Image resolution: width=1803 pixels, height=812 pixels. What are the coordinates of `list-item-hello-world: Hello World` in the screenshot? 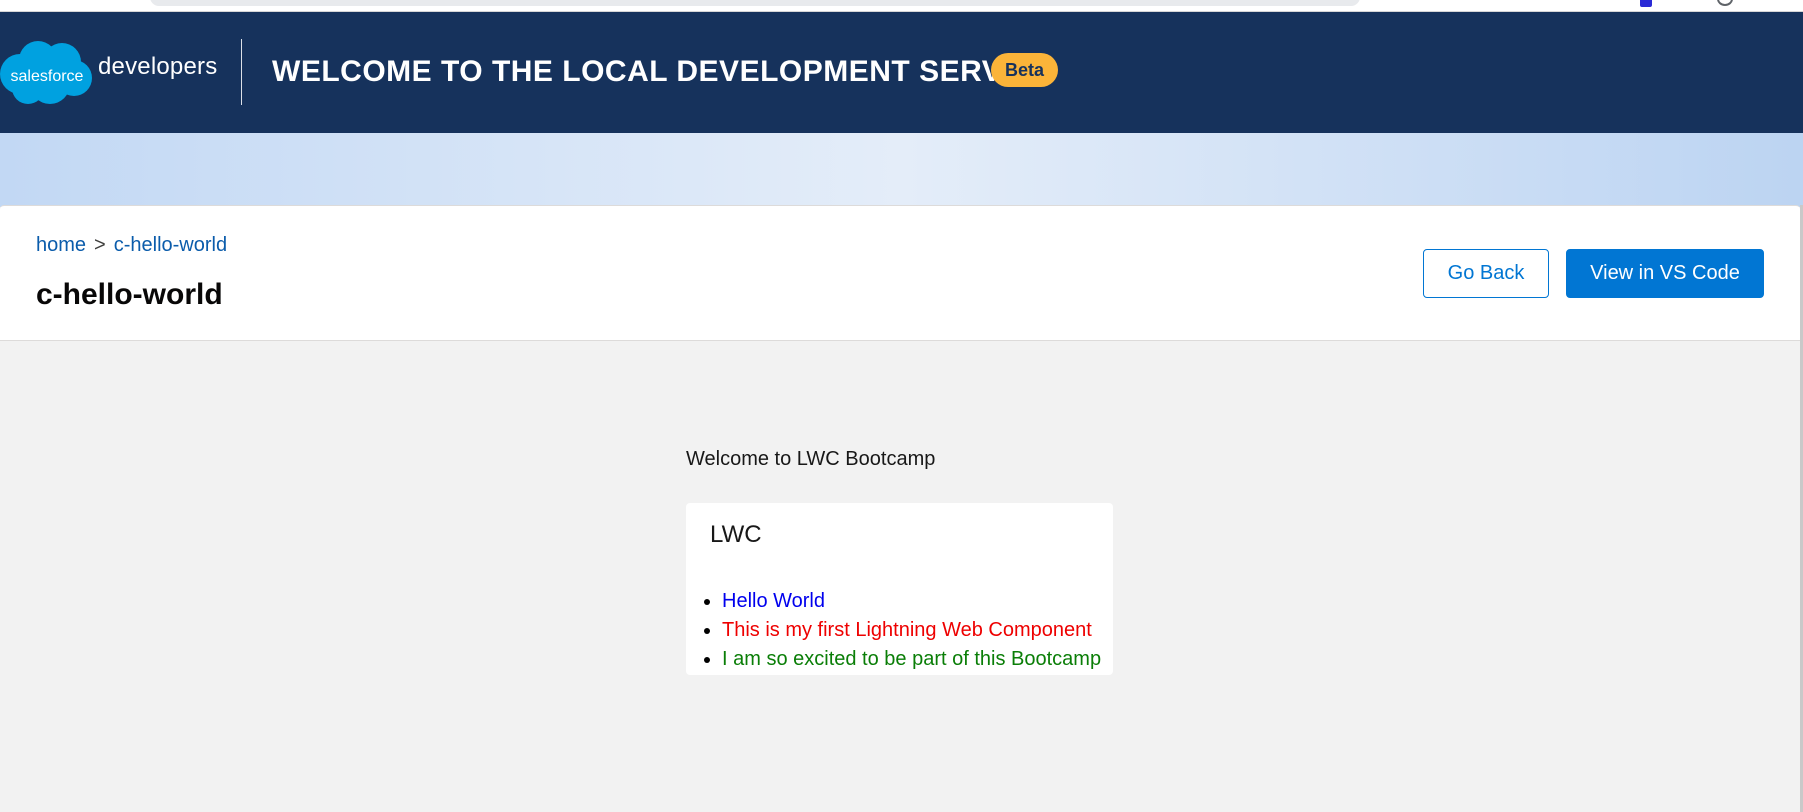 It's located at (911, 601).